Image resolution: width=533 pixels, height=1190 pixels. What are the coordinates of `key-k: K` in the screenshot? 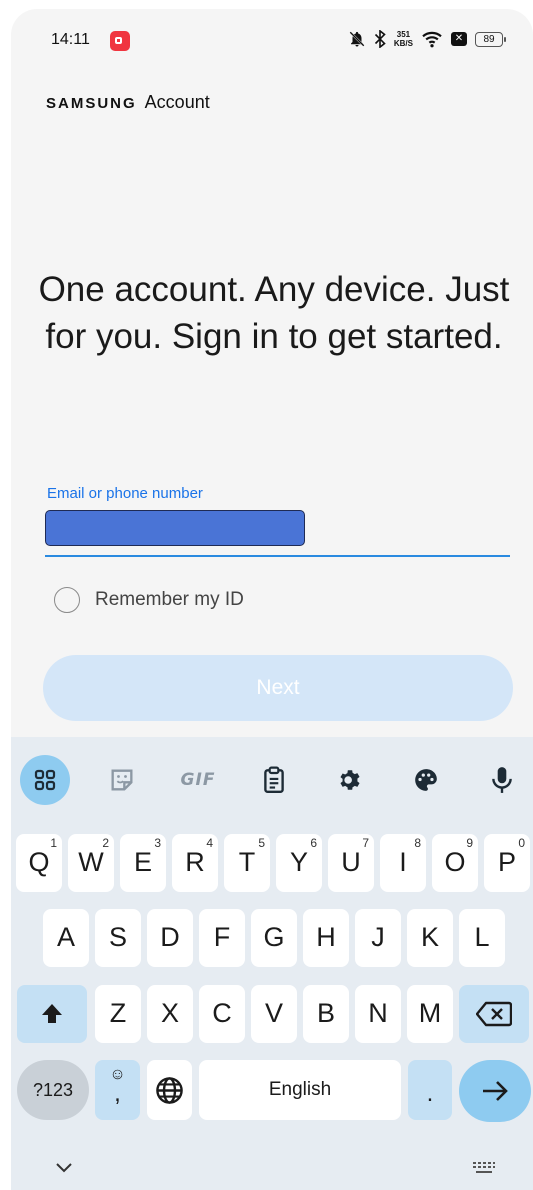 It's located at (430, 938).